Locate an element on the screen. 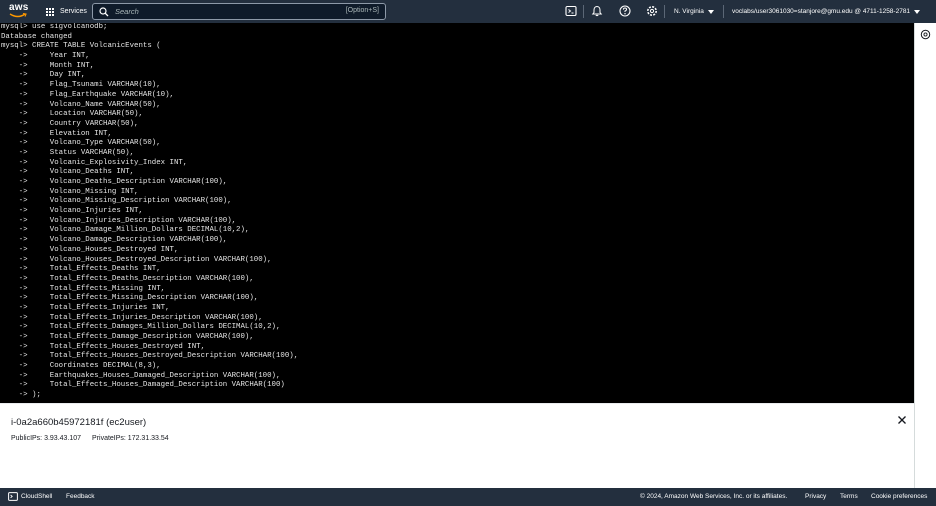 This screenshot has width=936, height=506. aws-smile-icon is located at coordinates (18, 15).